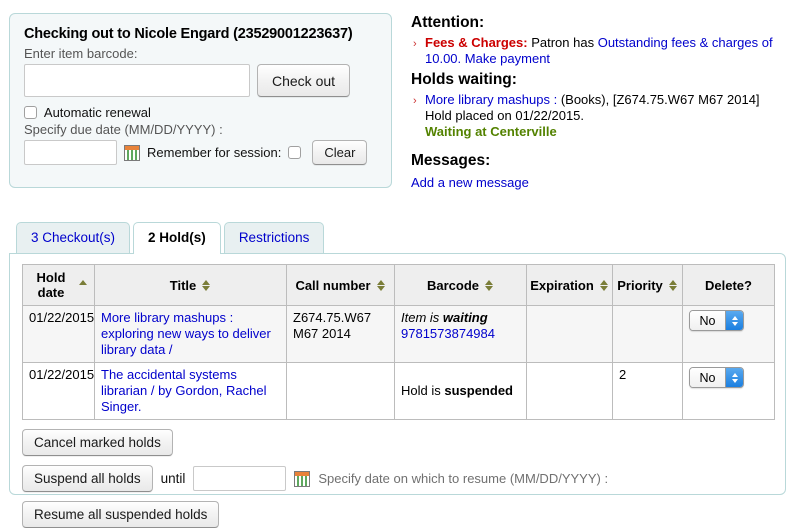 Image resolution: width=802 pixels, height=528 pixels. Describe the element at coordinates (240, 478) in the screenshot. I see `suspend-until-date-input` at that location.